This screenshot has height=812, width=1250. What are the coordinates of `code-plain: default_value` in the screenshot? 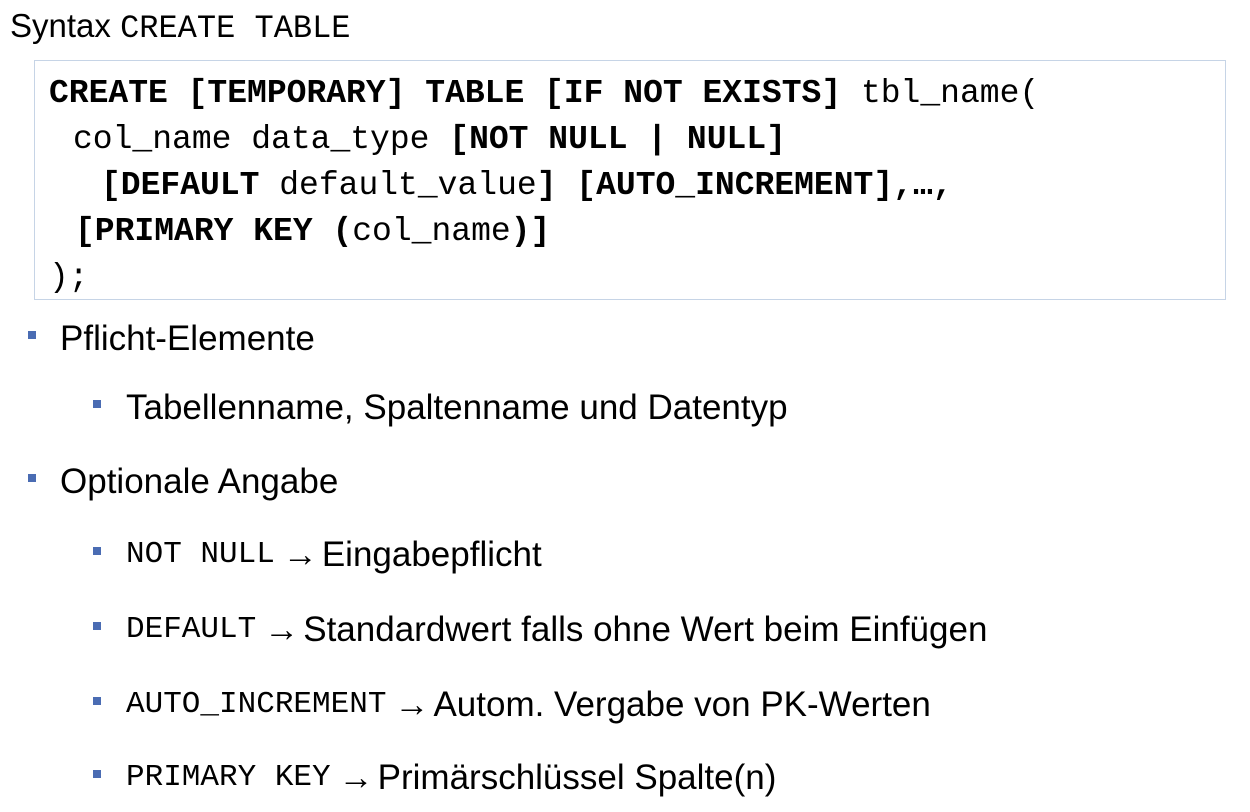 It's located at (398, 185).